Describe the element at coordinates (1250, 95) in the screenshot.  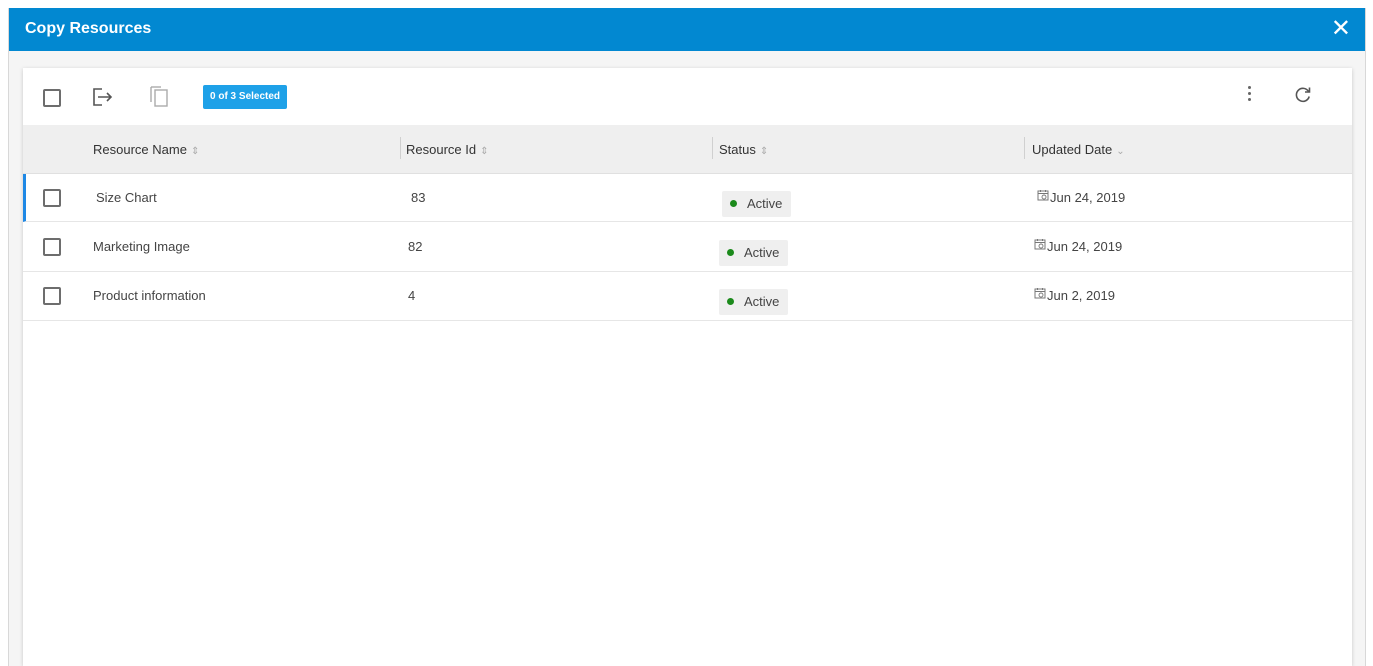
I see `more-vert-icon` at that location.